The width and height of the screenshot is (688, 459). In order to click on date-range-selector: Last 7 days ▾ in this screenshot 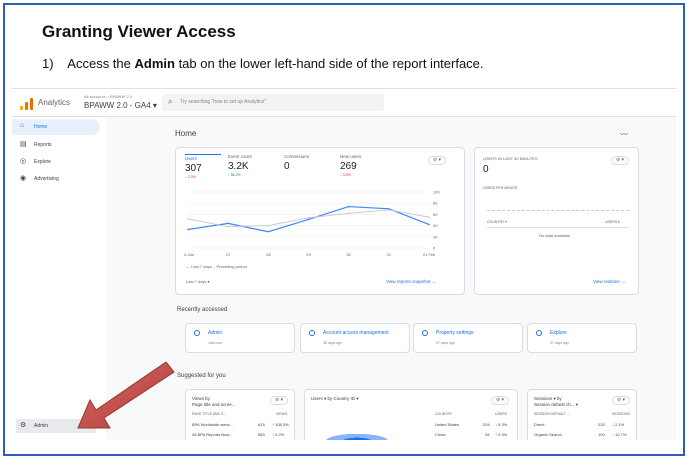, I will do `click(198, 281)`.